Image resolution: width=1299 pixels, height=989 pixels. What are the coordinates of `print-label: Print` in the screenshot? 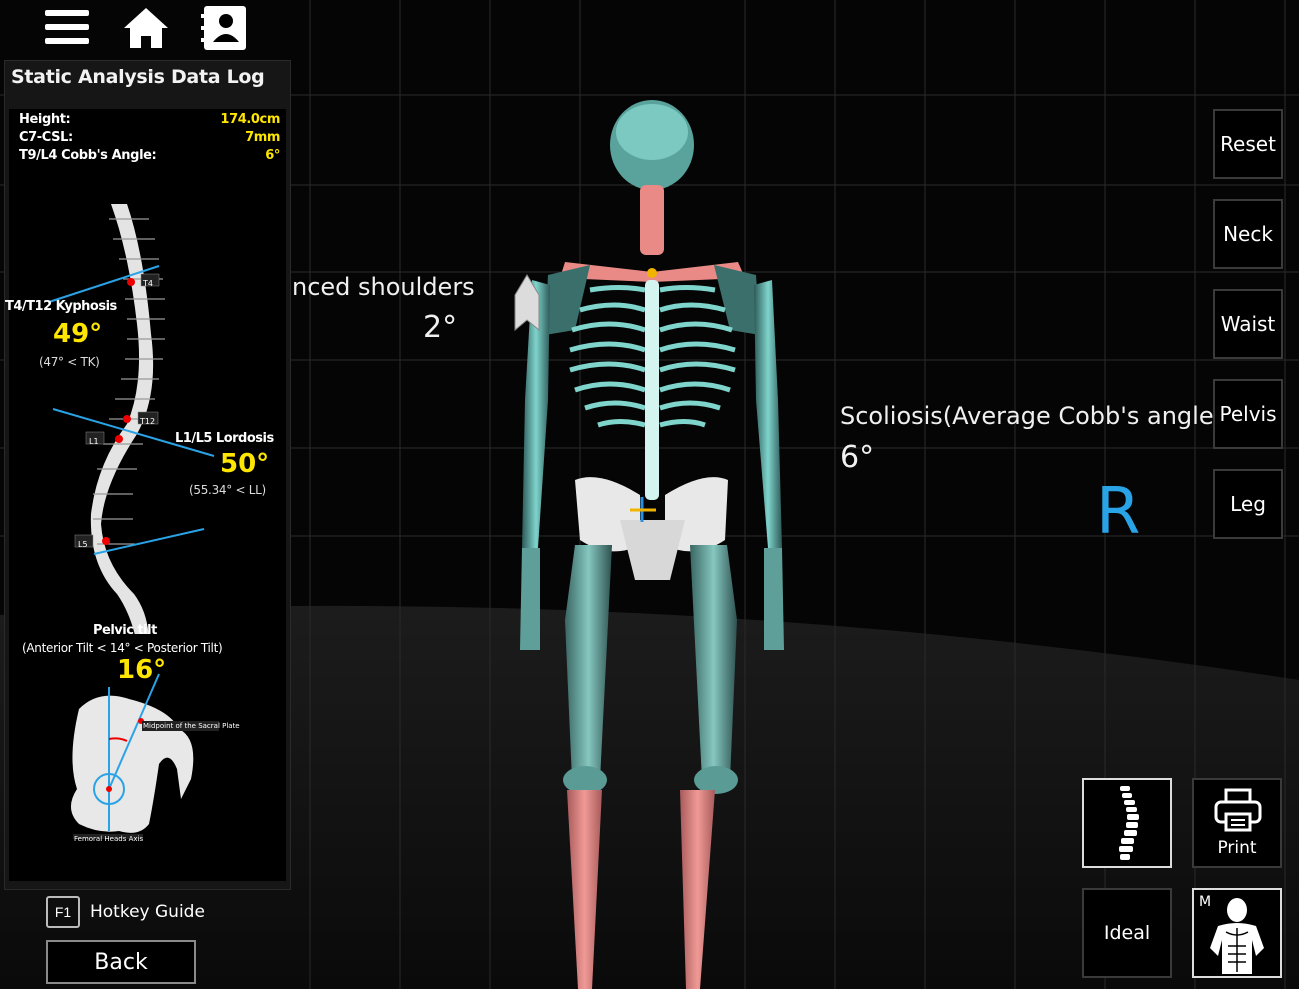 It's located at (1237, 848).